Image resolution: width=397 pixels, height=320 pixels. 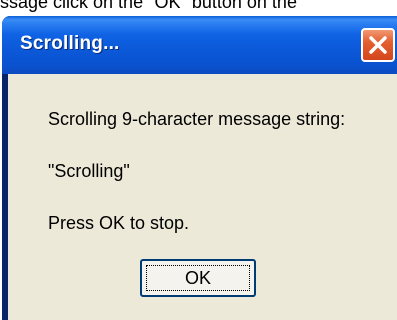 I want to click on message-line-1: Scrolling 9-character message string:, so click(x=197, y=119).